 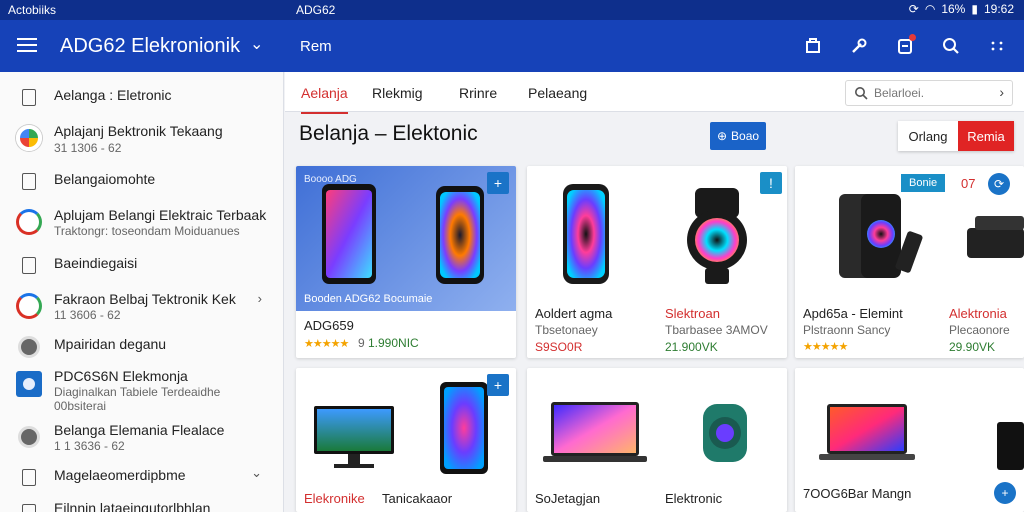 I want to click on sidebar-item-8: Belanga Elemania Flealace 1 1 3636 - 62, so click(x=142, y=440).